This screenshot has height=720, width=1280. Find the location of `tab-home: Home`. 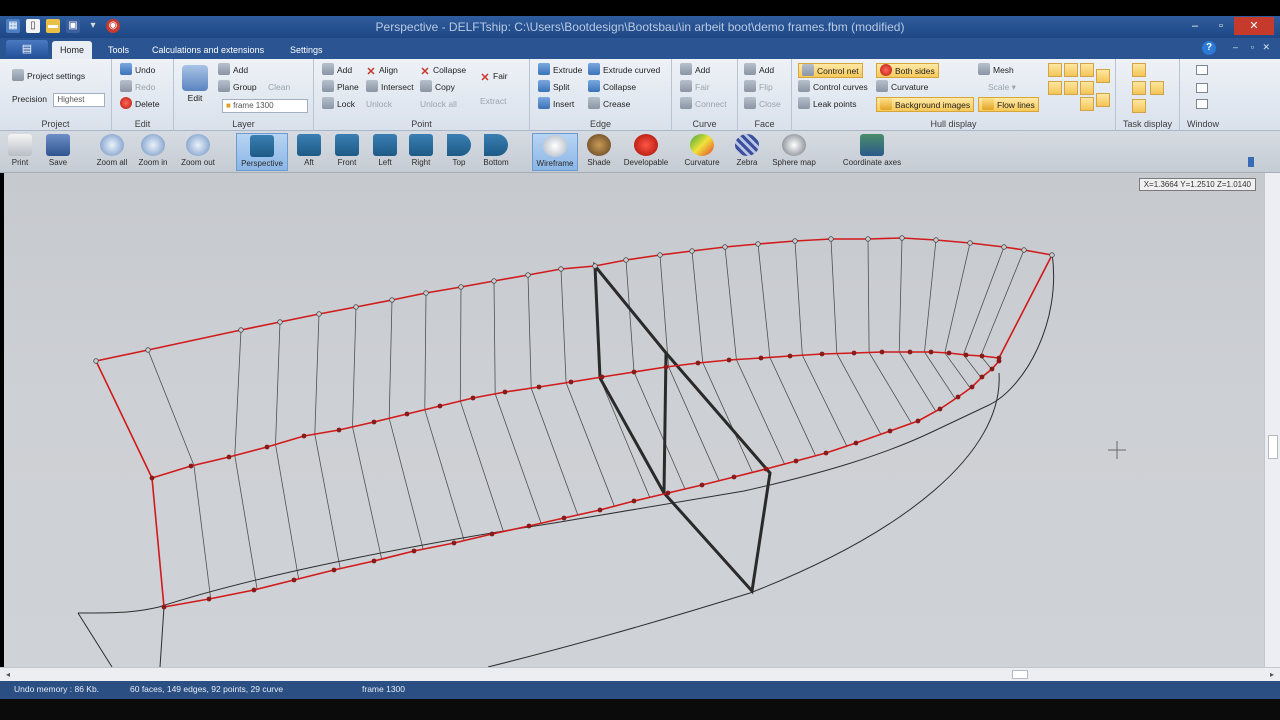

tab-home: Home is located at coordinates (72, 50).